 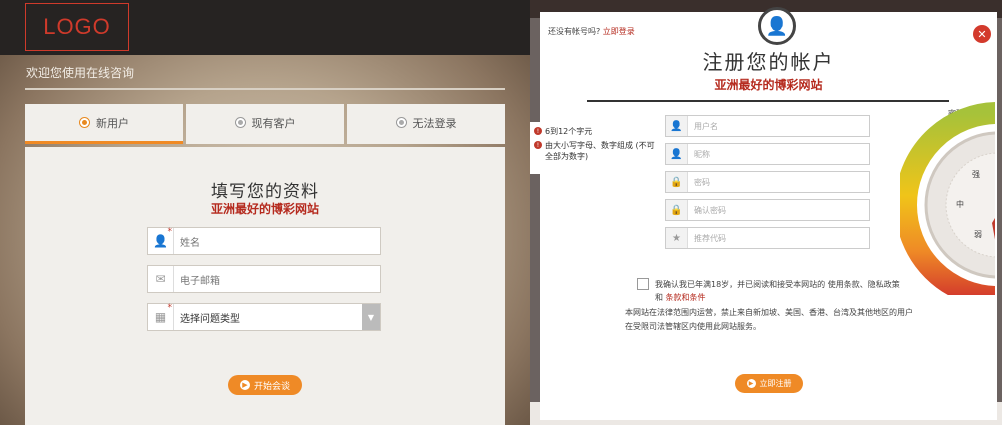 I want to click on nickname-placeholder: 昵称, so click(x=702, y=154).